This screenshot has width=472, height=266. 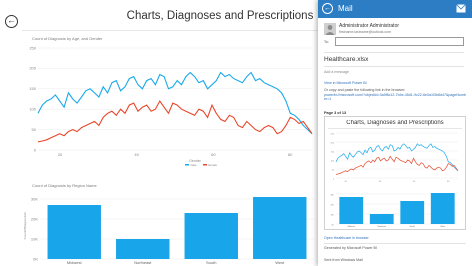 What do you see at coordinates (345, 83) in the screenshot?
I see `view-in-powerbi-link: View in Microsoft Power BI` at bounding box center [345, 83].